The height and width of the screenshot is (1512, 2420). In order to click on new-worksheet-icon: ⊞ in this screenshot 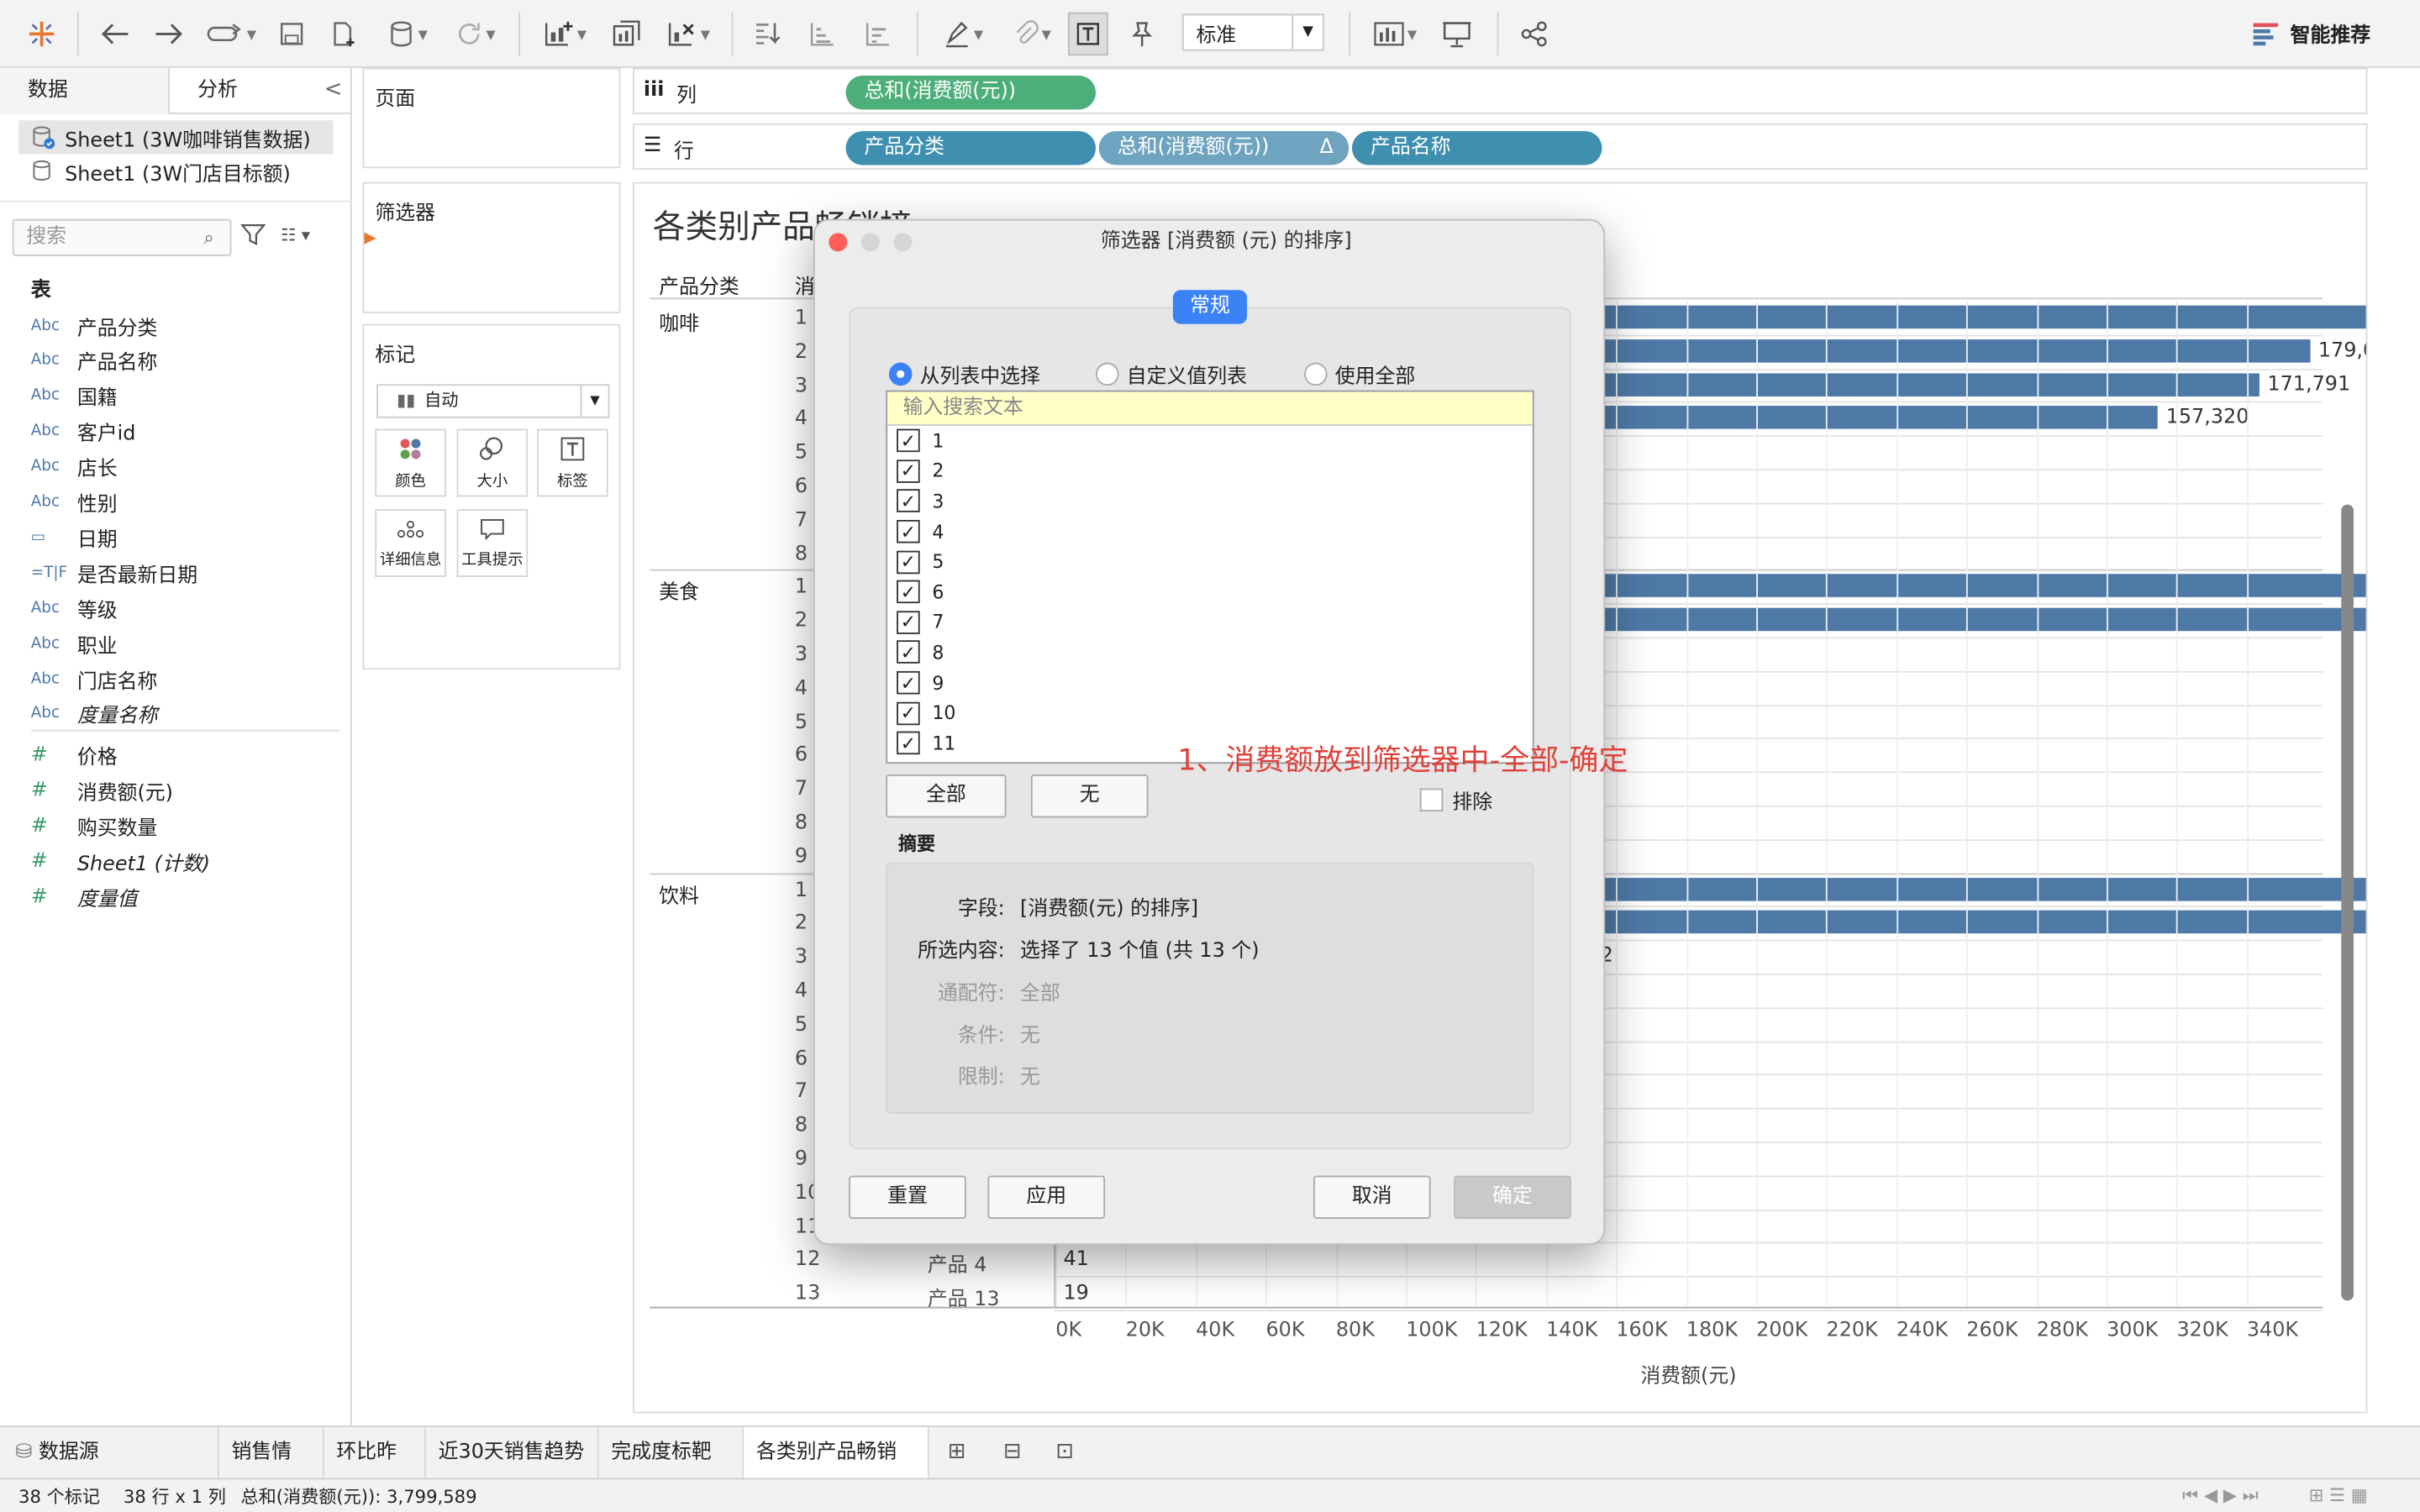, I will do `click(957, 1452)`.